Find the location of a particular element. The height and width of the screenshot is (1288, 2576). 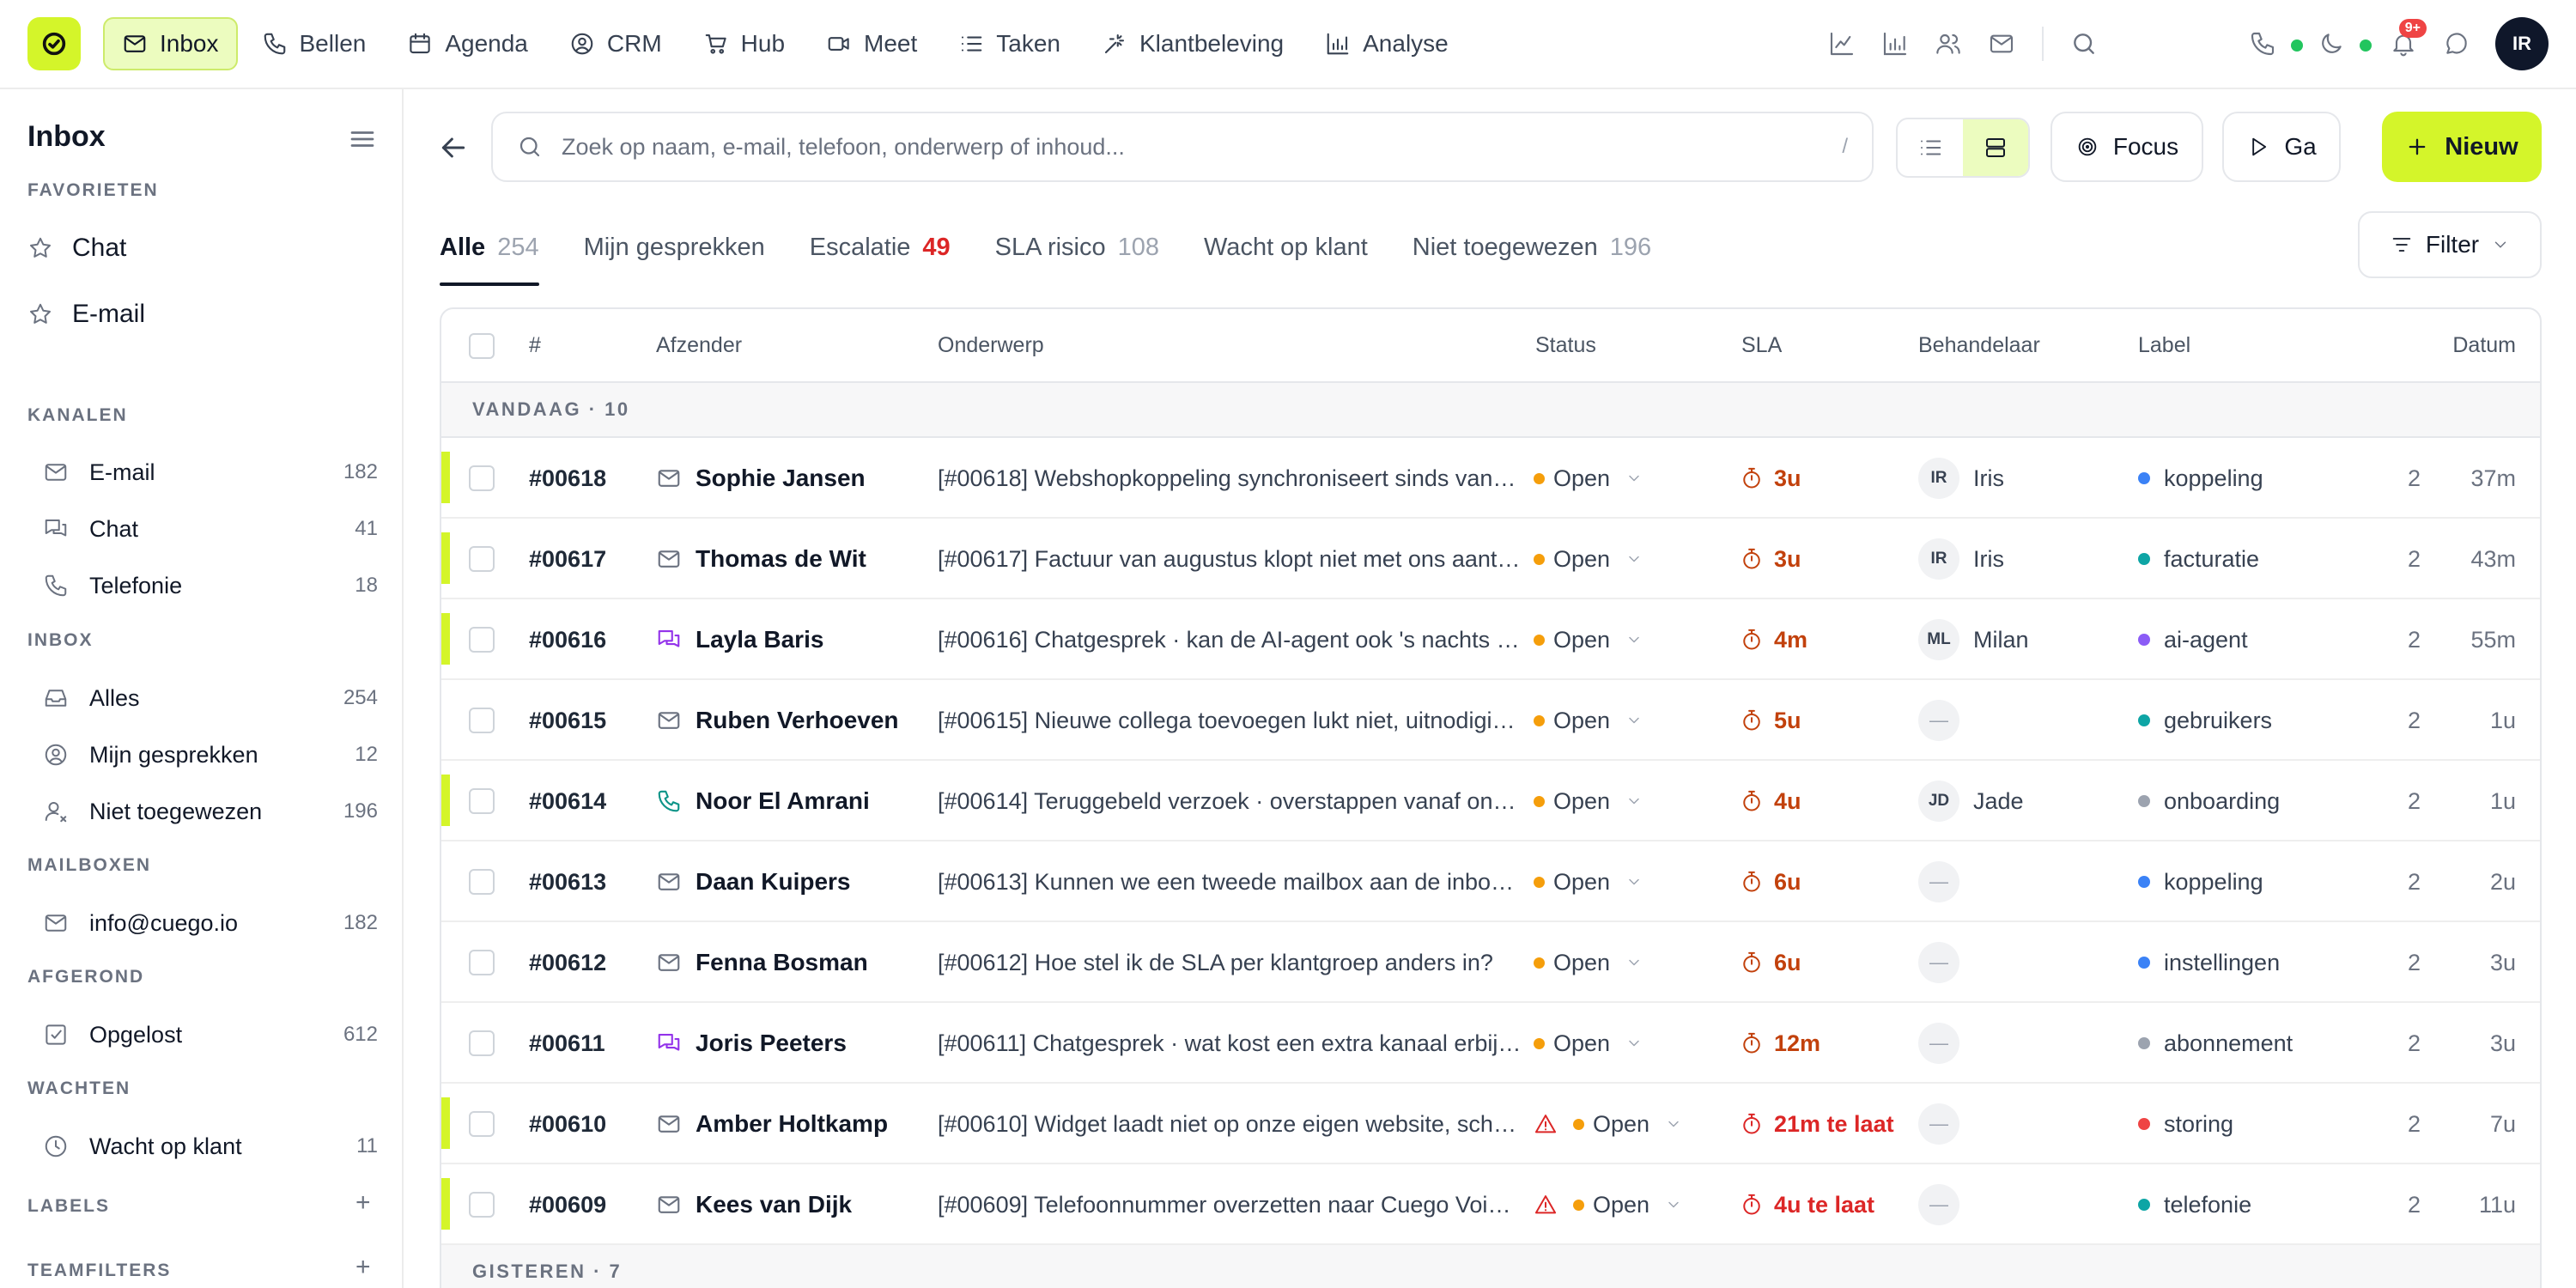

back-arrow-icon is located at coordinates (453, 148).